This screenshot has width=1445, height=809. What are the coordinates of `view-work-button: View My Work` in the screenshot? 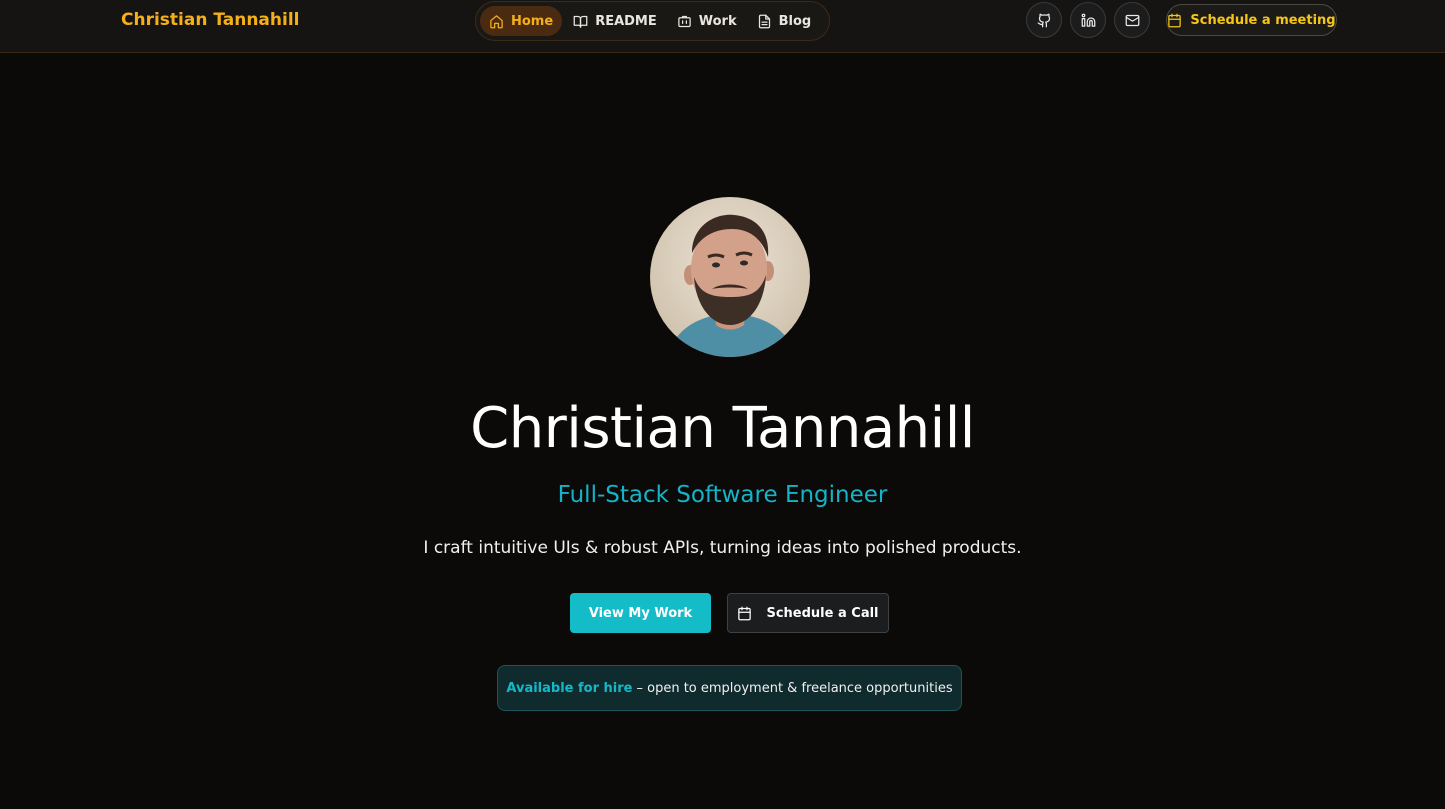 It's located at (640, 613).